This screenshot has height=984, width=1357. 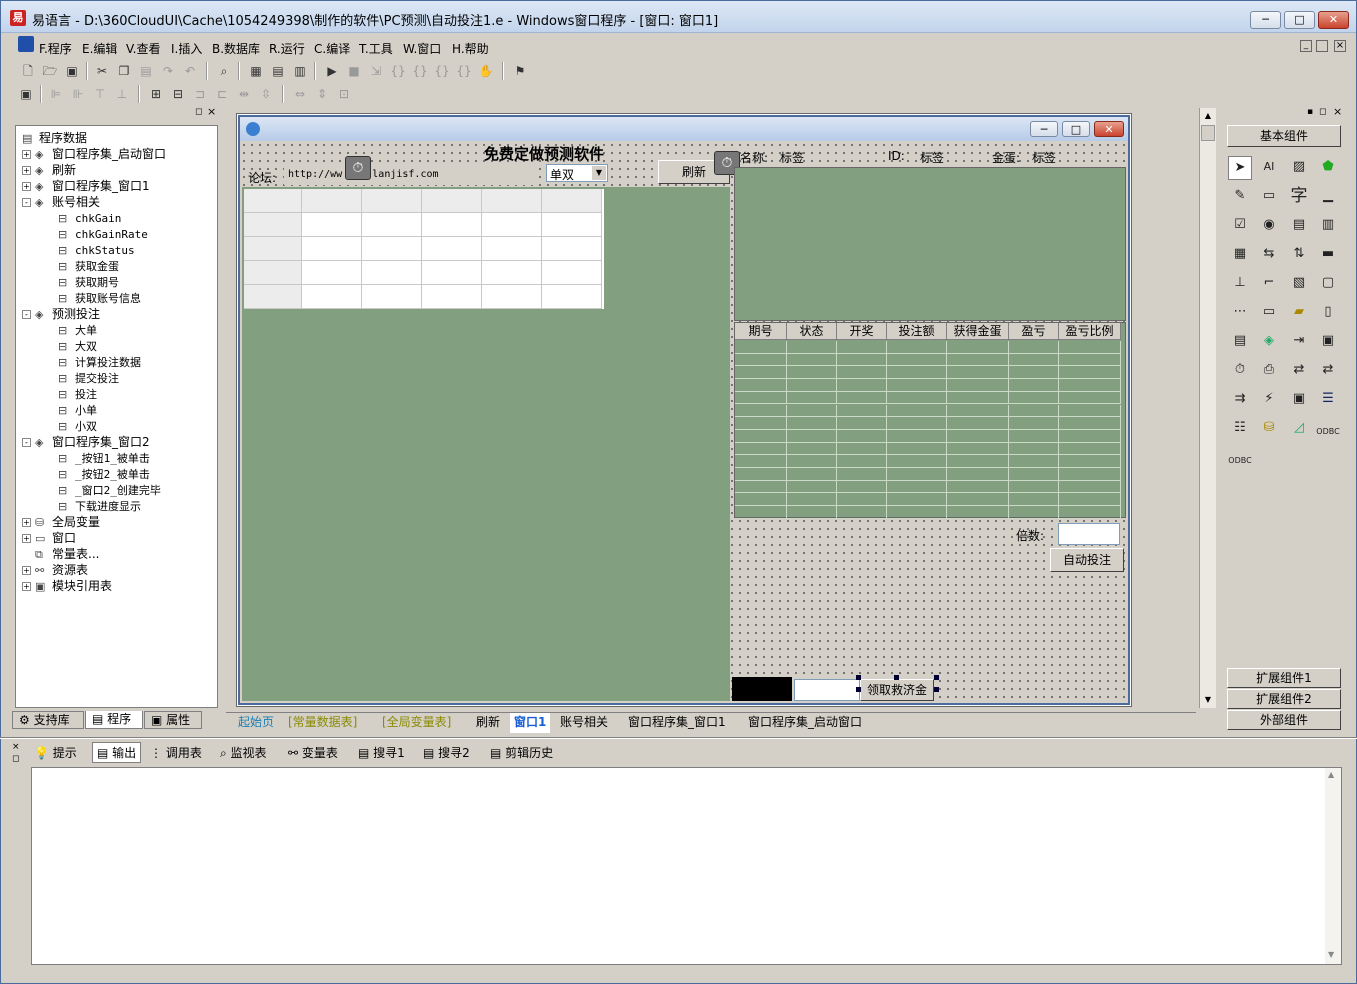 I want to click on tree-item: + ◈ 刷新, so click(x=49, y=170).